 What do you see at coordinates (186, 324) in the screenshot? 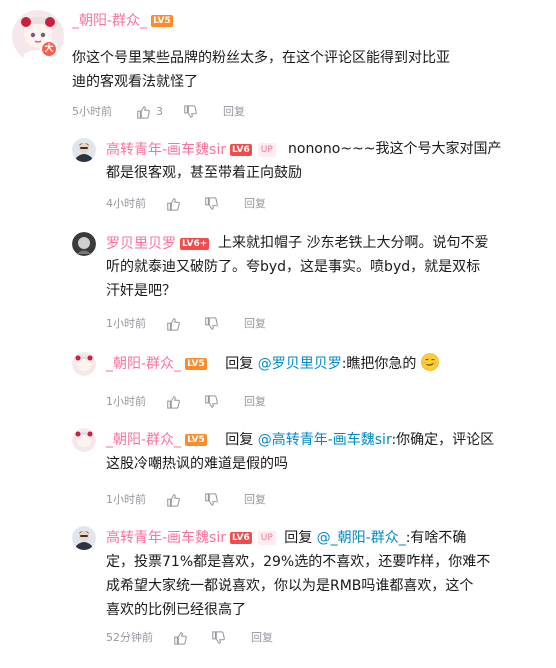
I see `reply-2-meta: 1小时前 回复` at bounding box center [186, 324].